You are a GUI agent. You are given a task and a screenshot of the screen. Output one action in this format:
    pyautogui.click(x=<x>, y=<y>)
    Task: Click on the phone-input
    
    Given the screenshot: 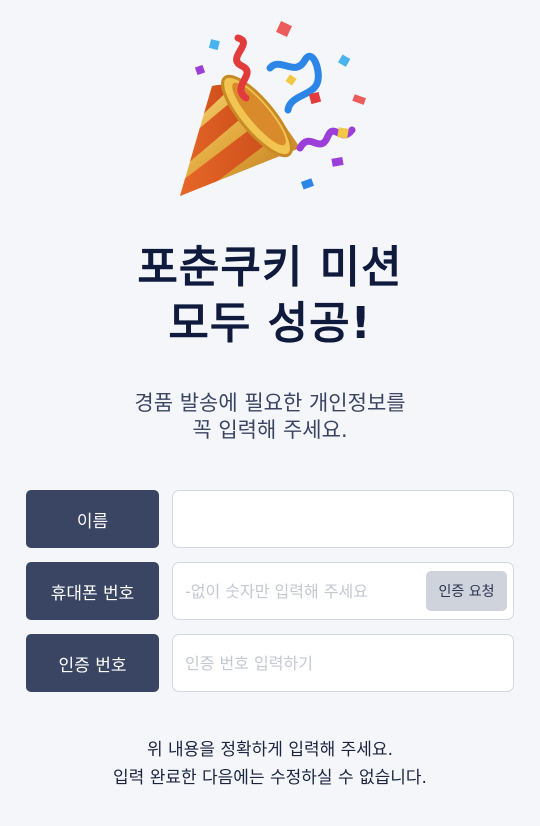 What is the action you would take?
    pyautogui.click(x=303, y=591)
    